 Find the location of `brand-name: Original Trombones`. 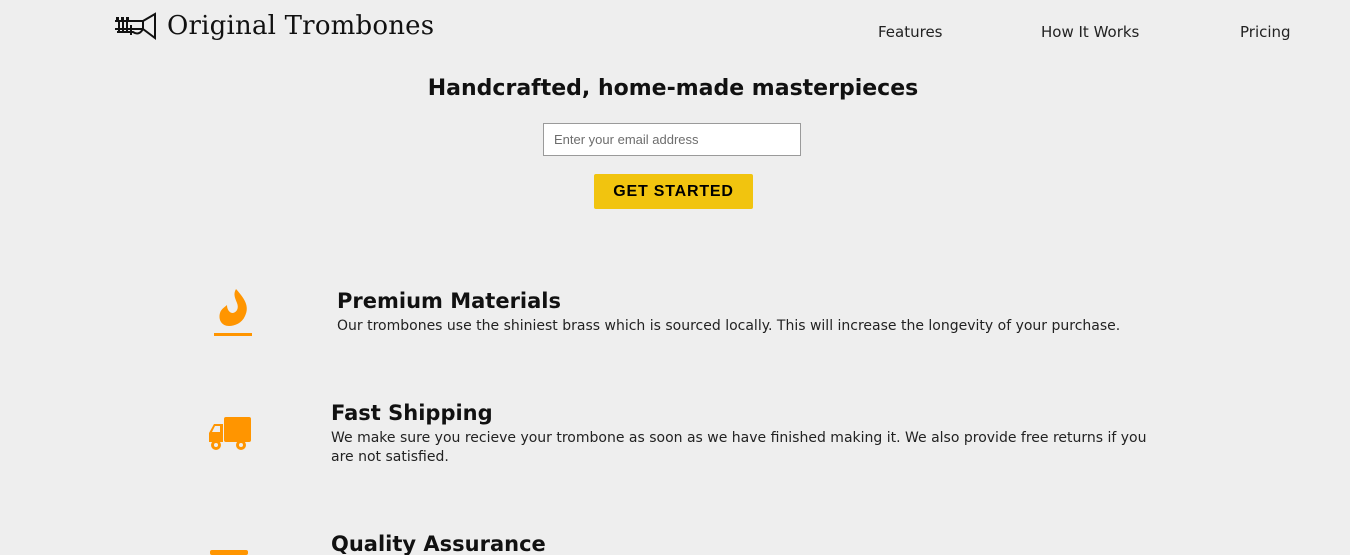

brand-name: Original Trombones is located at coordinates (301, 26).